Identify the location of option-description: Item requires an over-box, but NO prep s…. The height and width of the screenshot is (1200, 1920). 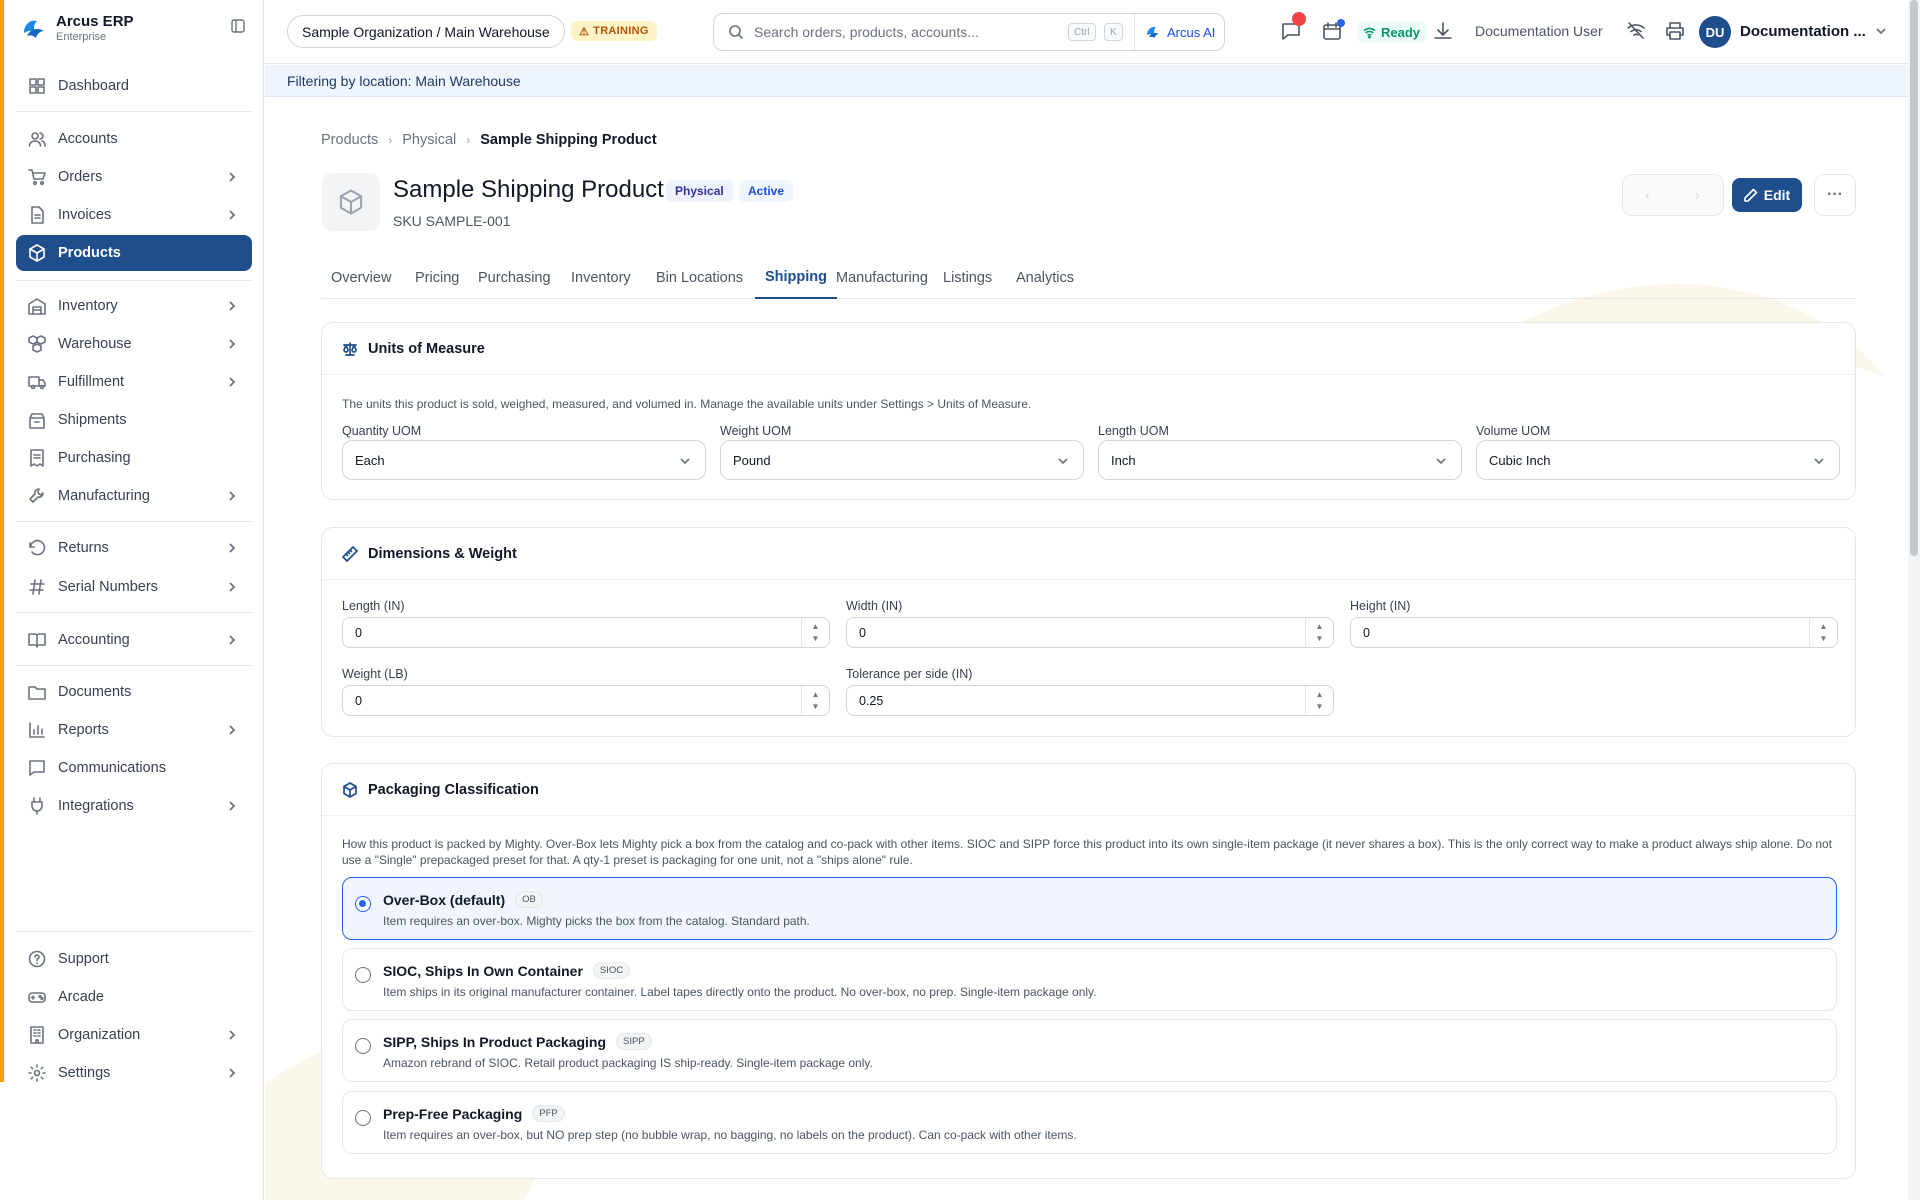
(730, 1135).